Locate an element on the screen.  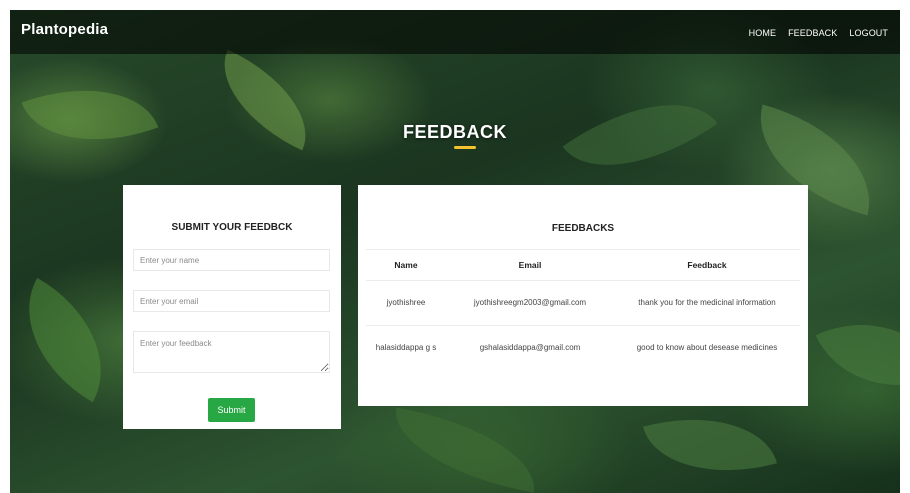
cell-email: gshalasiddappa@gmail.com is located at coordinates (530, 347).